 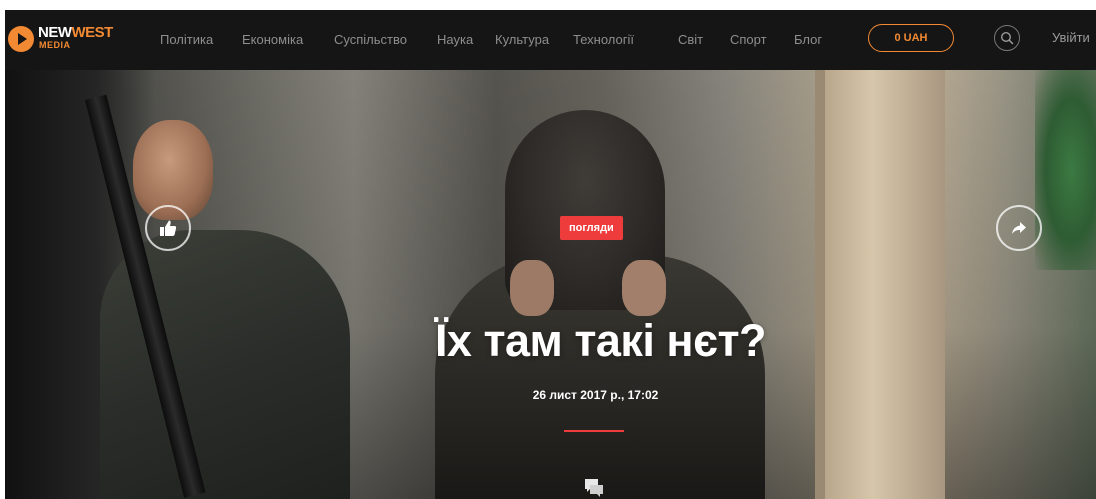 I want to click on search-button, so click(x=1007, y=38).